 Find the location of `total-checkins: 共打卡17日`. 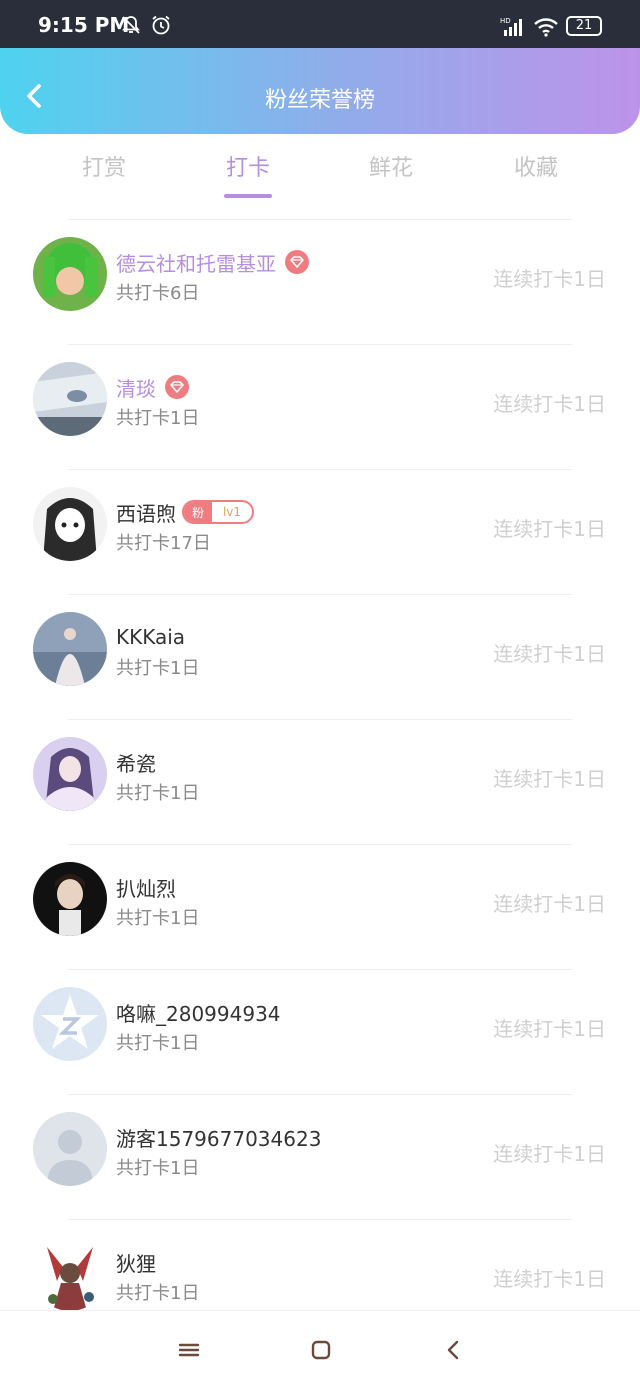

total-checkins: 共打卡17日 is located at coordinates (163, 543).